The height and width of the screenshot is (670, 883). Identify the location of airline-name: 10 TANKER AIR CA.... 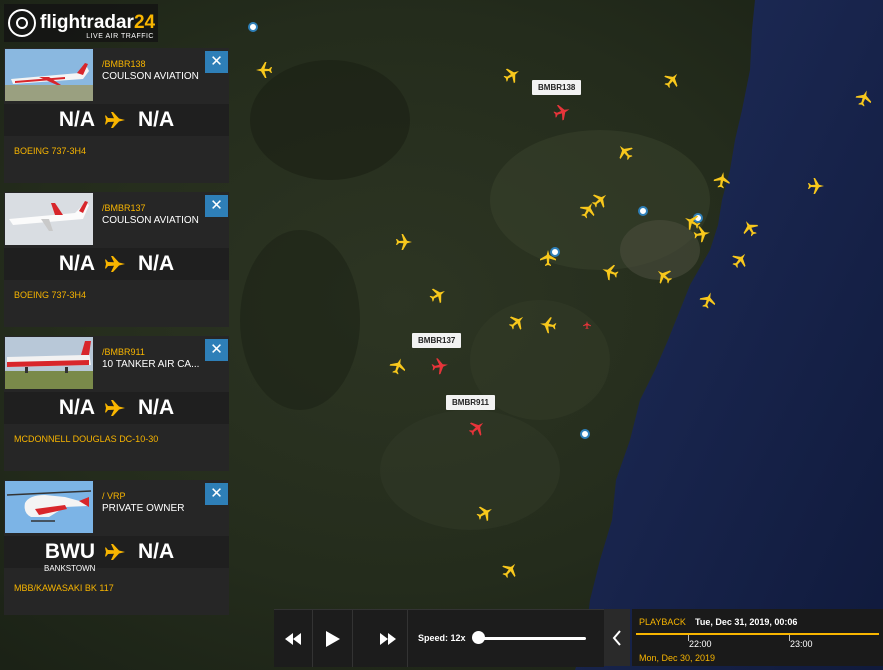
(151, 364).